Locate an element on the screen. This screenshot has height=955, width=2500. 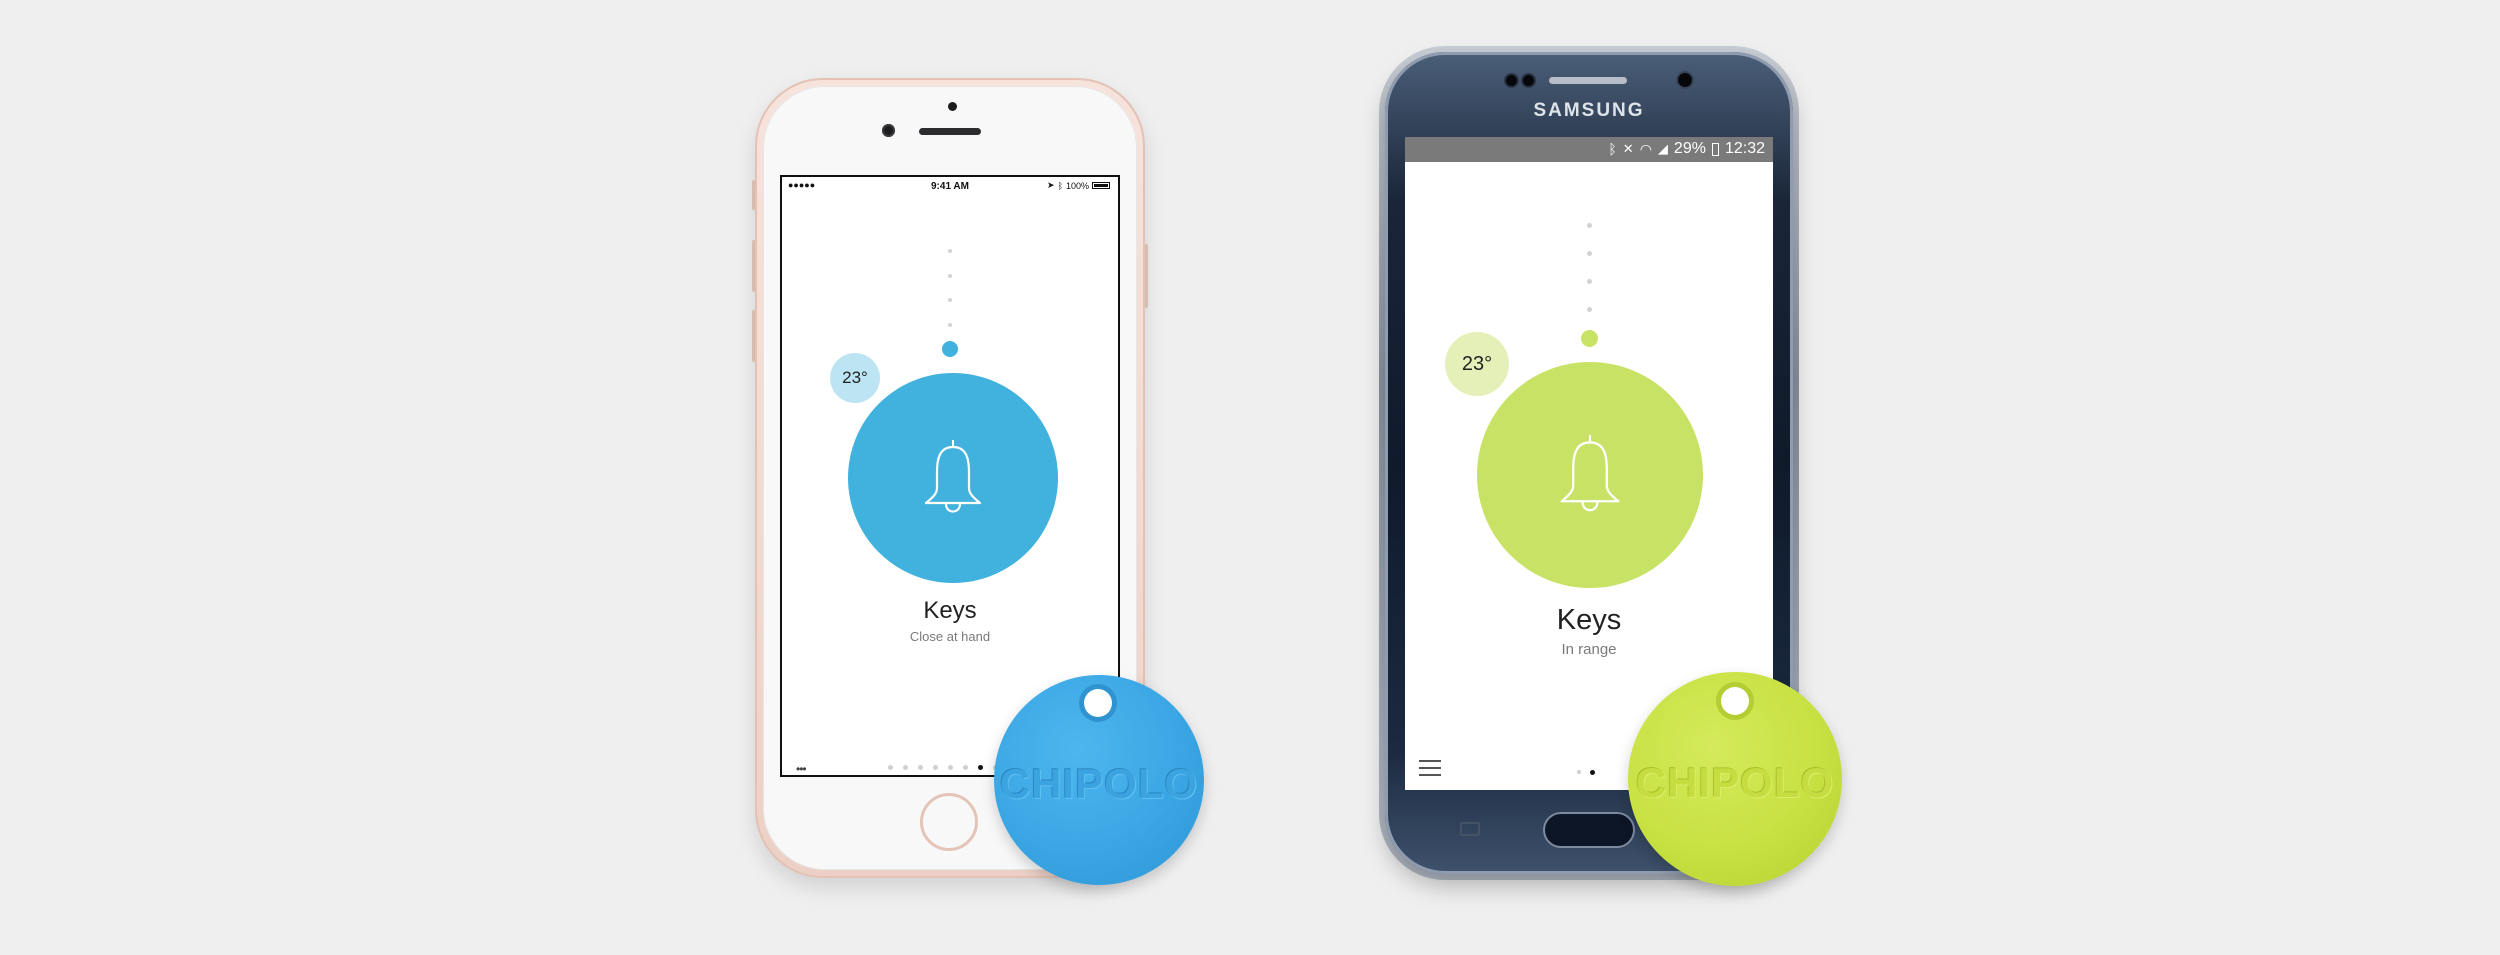
signal-icon: ◢ is located at coordinates (1662, 148).